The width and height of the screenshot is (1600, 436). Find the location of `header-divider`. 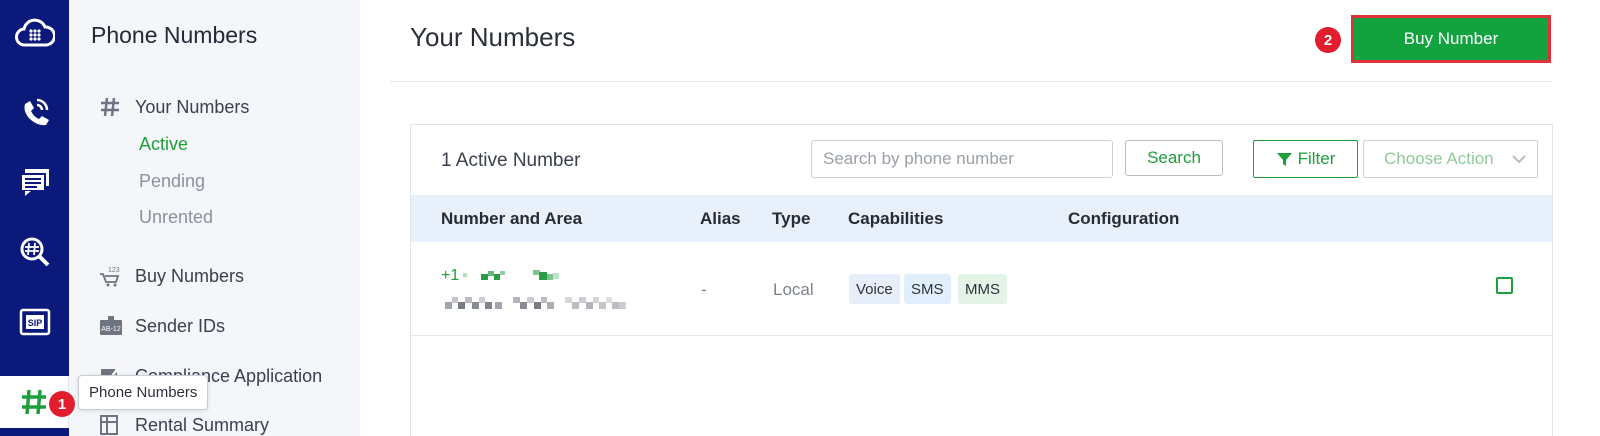

header-divider is located at coordinates (971, 81).